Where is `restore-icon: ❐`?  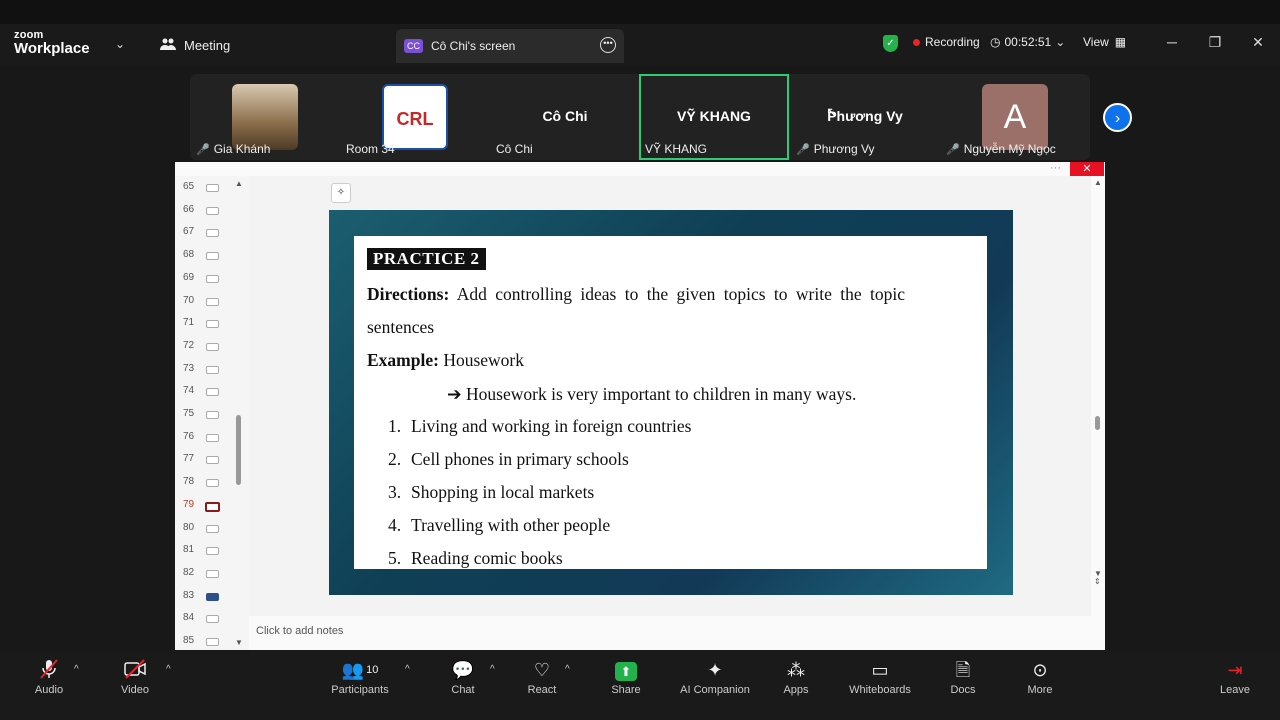
restore-icon: ❐ is located at coordinates (1215, 42).